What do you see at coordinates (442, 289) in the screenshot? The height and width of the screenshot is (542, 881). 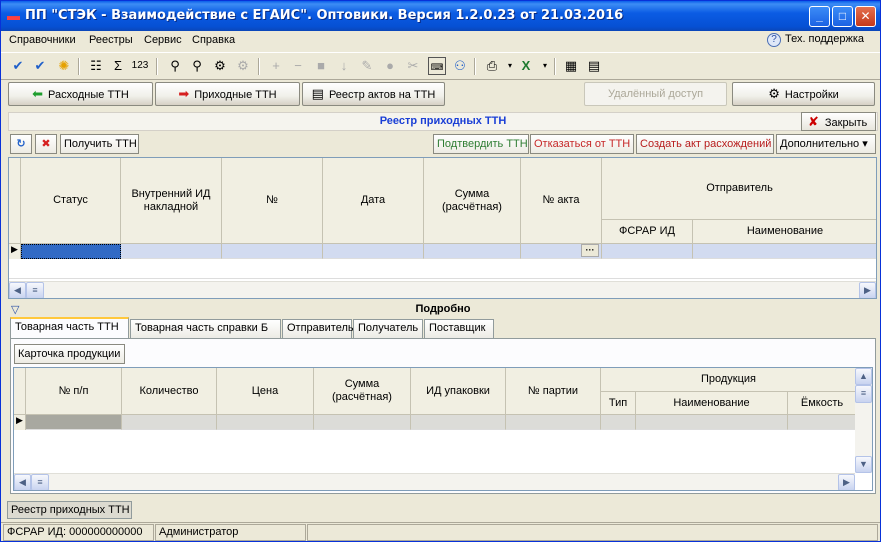 I see `registry-hscrollbar: ◀ ≡ ▶` at bounding box center [442, 289].